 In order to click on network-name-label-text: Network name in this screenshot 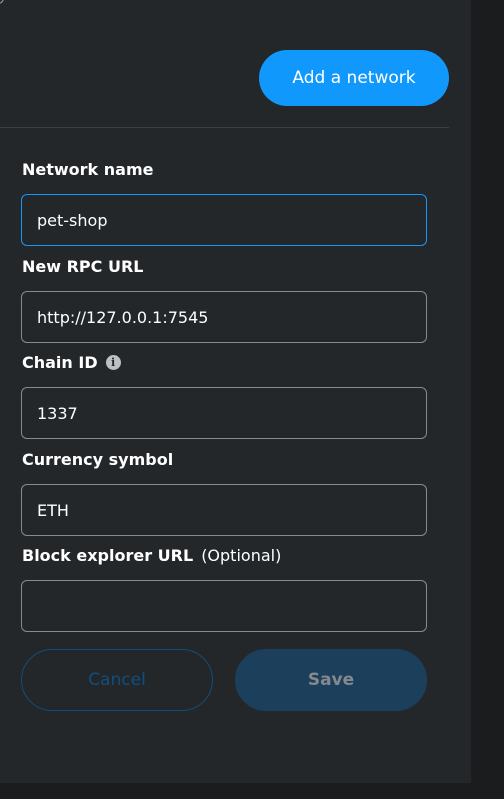, I will do `click(88, 169)`.